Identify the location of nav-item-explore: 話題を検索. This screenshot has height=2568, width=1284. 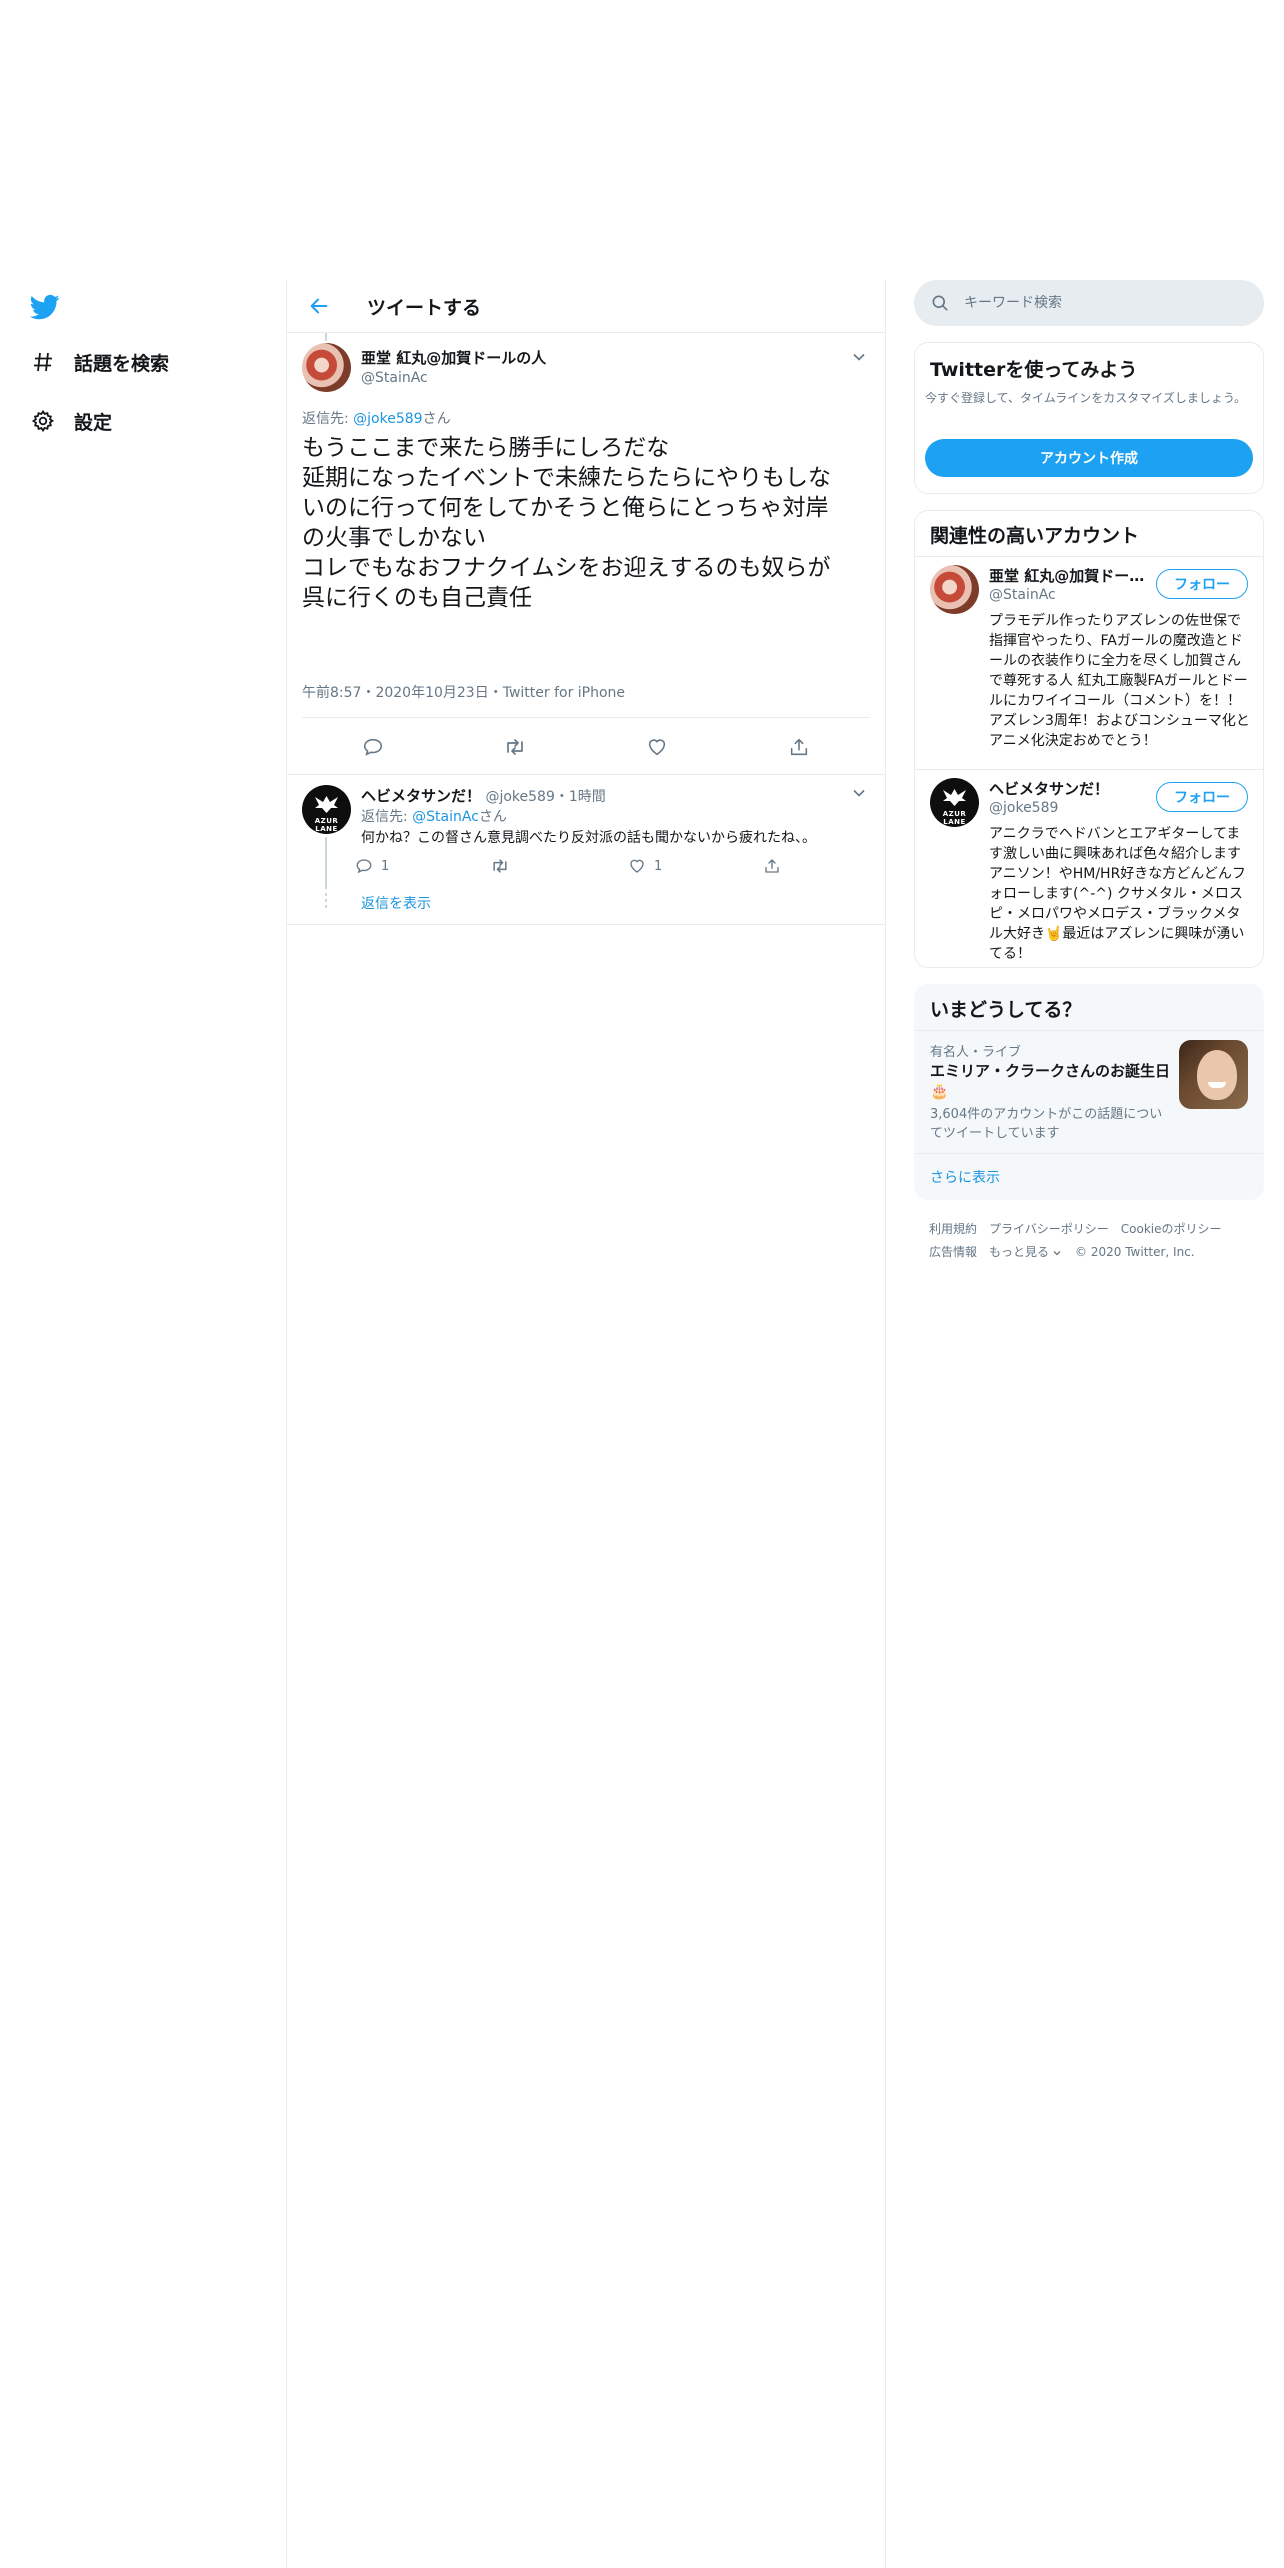
(98, 362).